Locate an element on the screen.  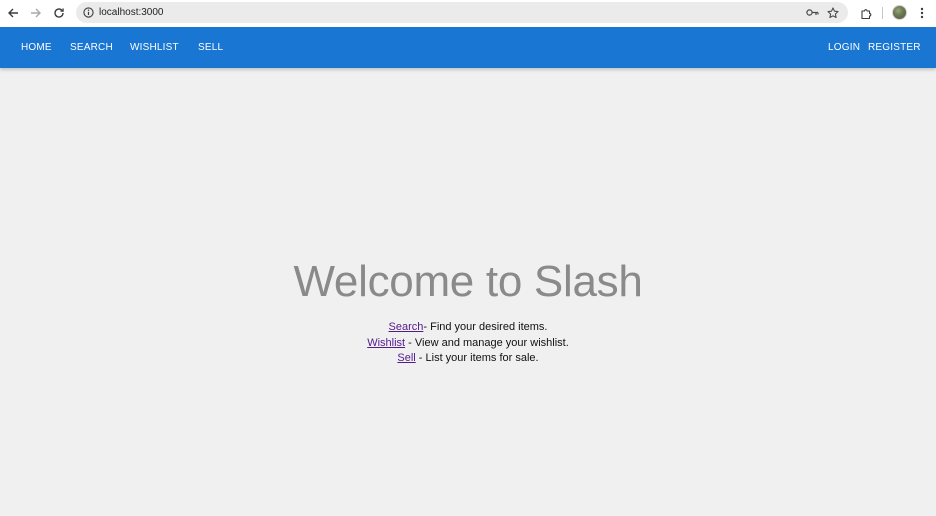
sell-link: Sell is located at coordinates (406, 358).